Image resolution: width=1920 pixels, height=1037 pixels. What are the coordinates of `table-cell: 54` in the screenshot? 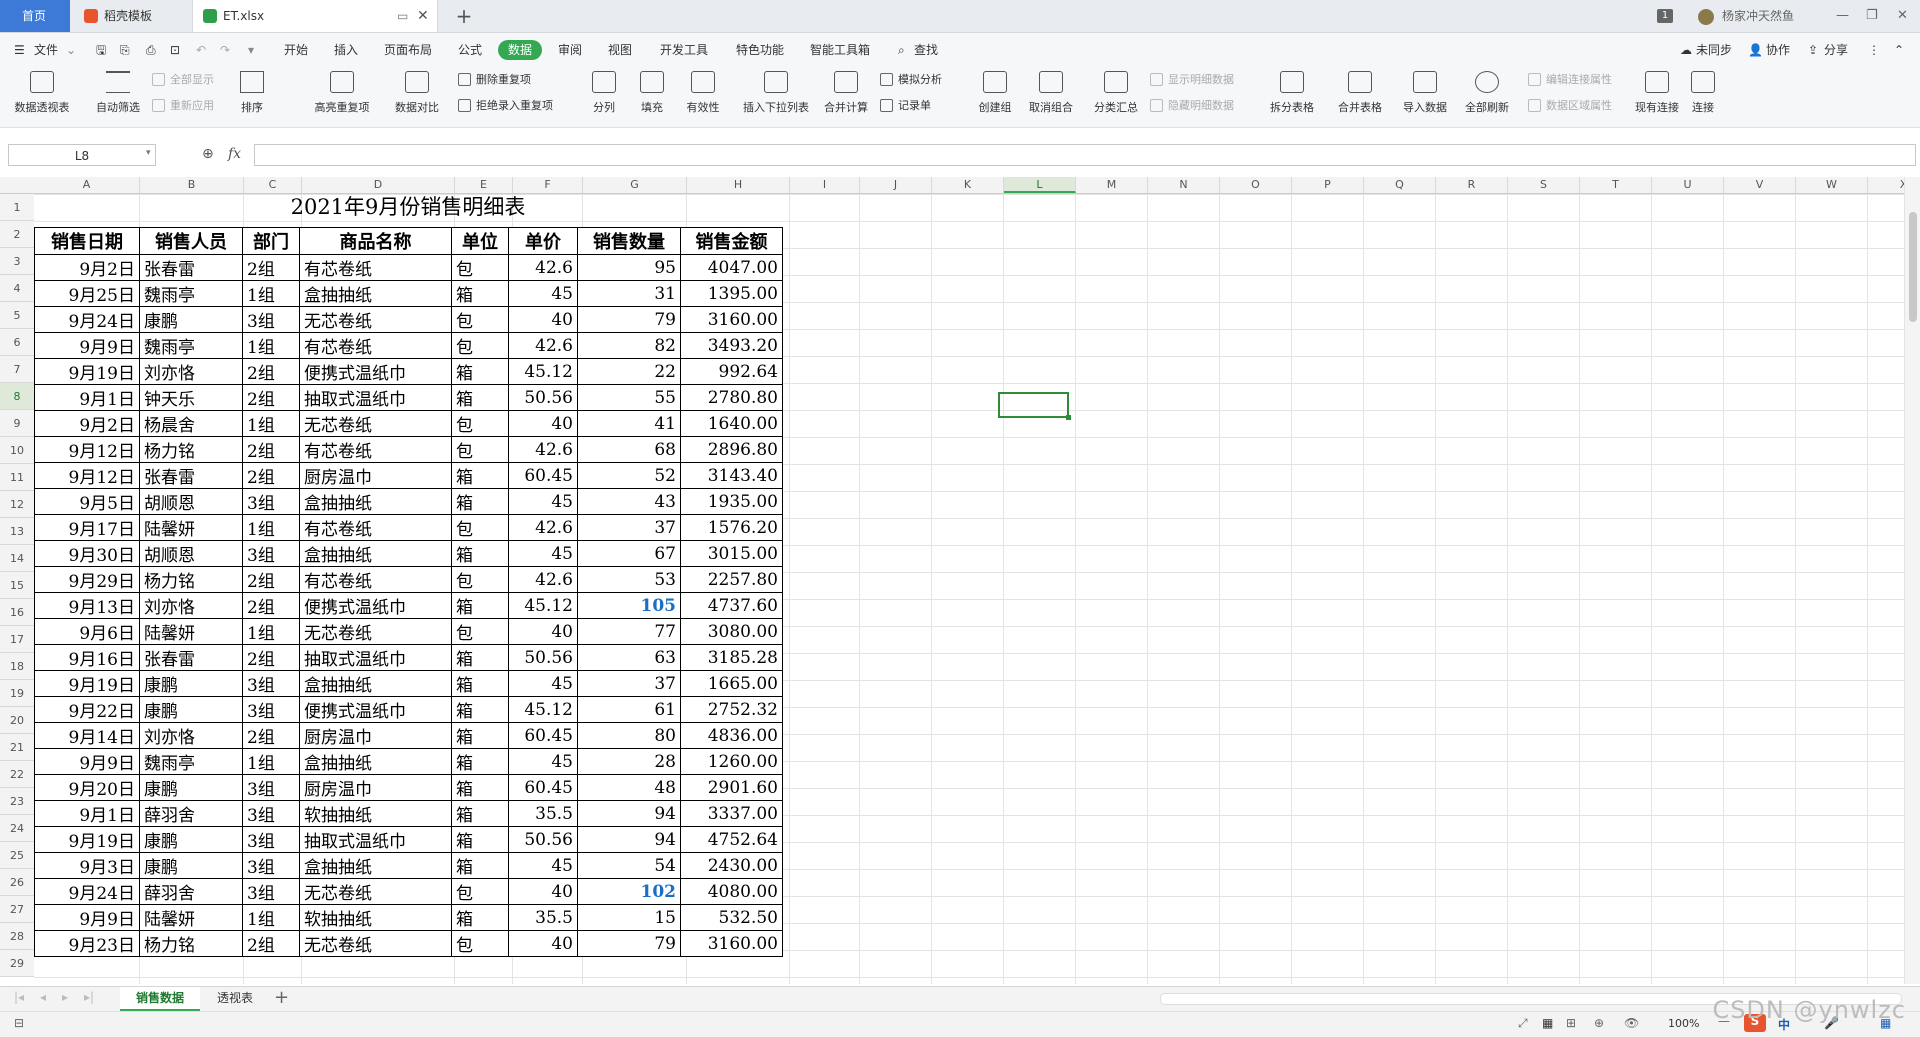 It's located at (629, 865).